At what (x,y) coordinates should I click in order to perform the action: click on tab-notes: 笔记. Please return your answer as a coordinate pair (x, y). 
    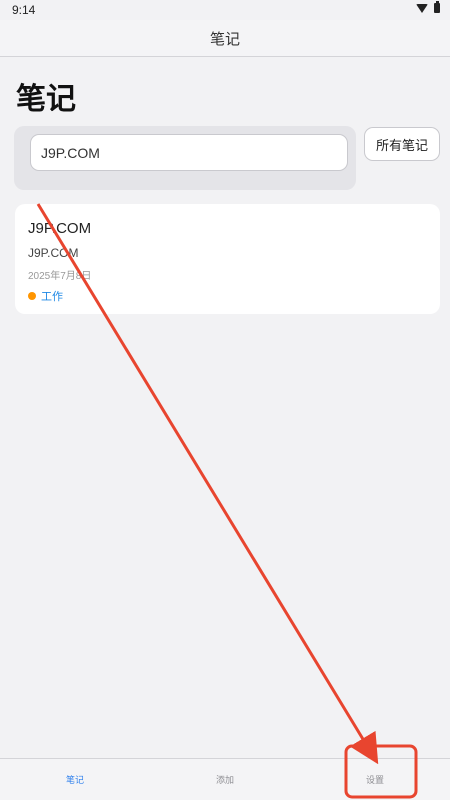
    Looking at the image, I should click on (75, 779).